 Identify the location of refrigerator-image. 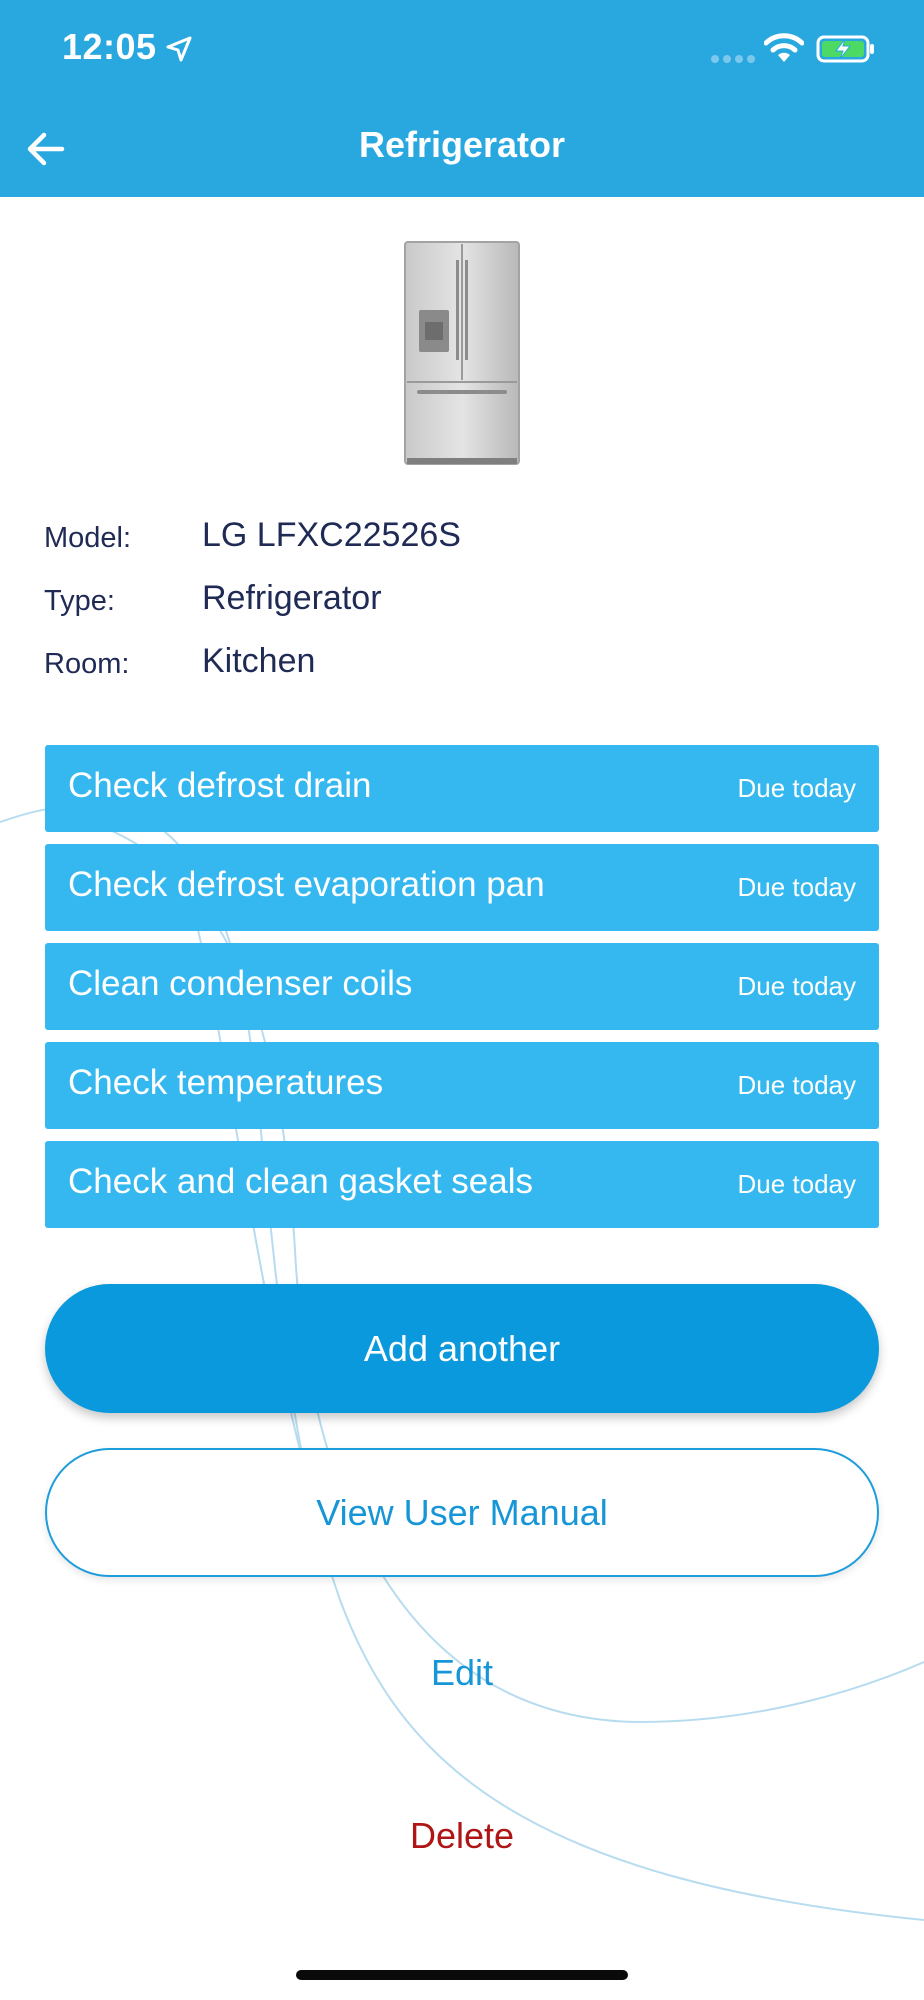
(462, 353).